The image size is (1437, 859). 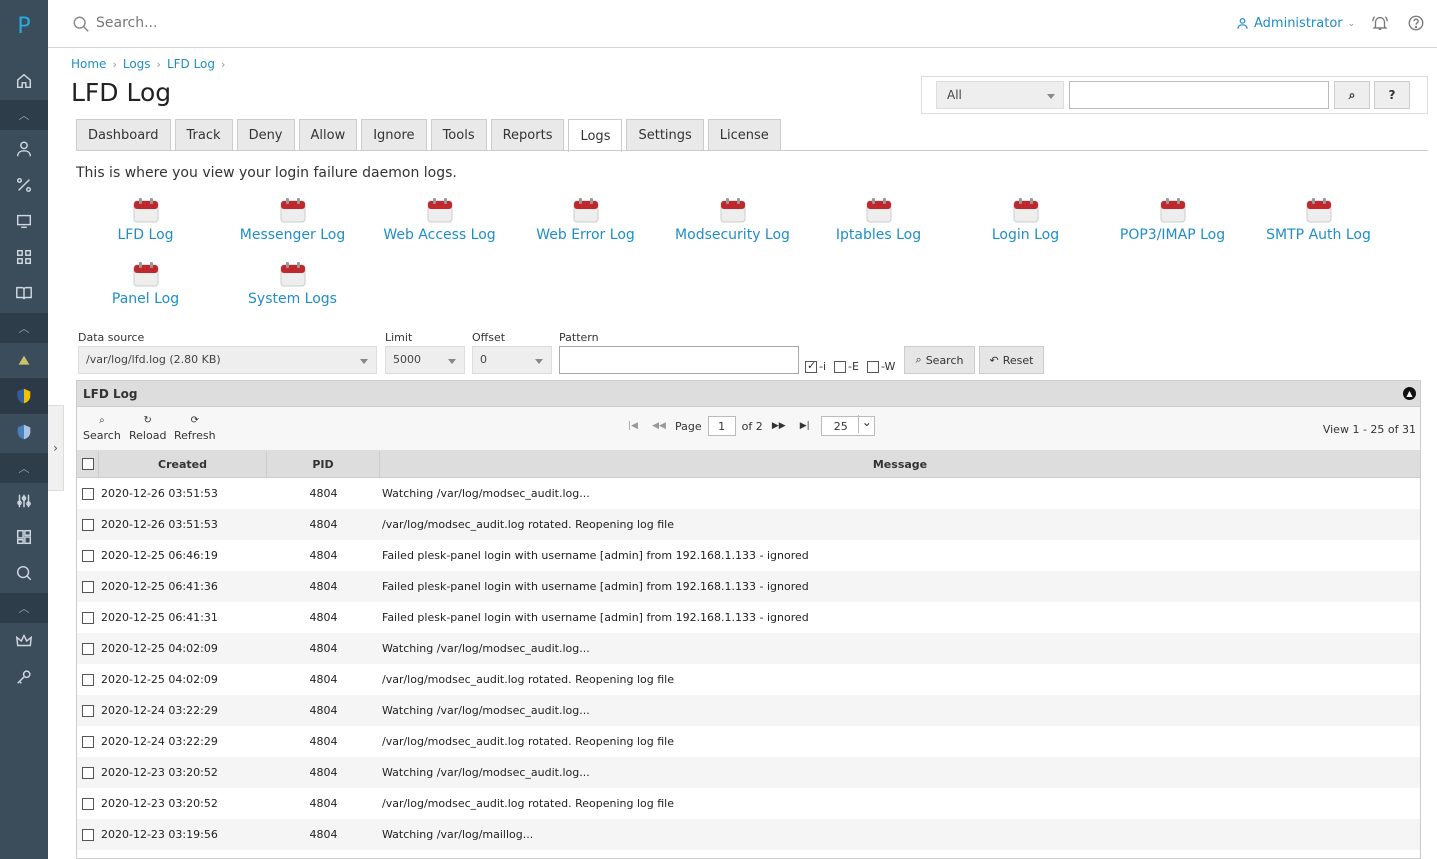 What do you see at coordinates (24, 537) in the screenshot?
I see `dashboard-icon` at bounding box center [24, 537].